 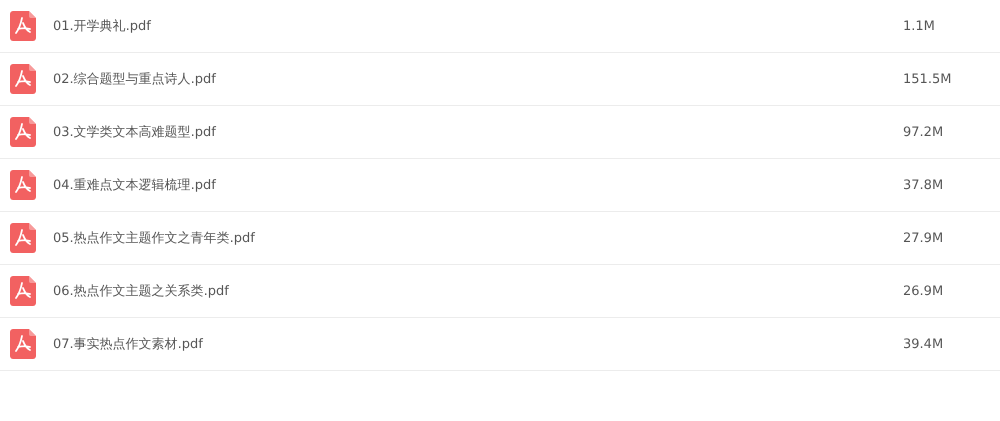 What do you see at coordinates (500, 291) in the screenshot?
I see `file-row: 06.热点作文主题之关系类.pdf 26.9M` at bounding box center [500, 291].